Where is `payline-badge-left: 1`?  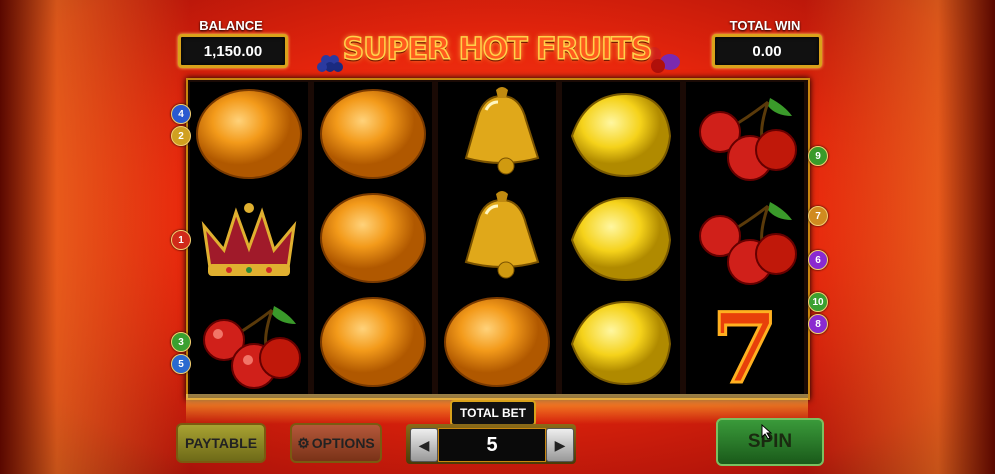
payline-badge-left: 1 is located at coordinates (181, 240).